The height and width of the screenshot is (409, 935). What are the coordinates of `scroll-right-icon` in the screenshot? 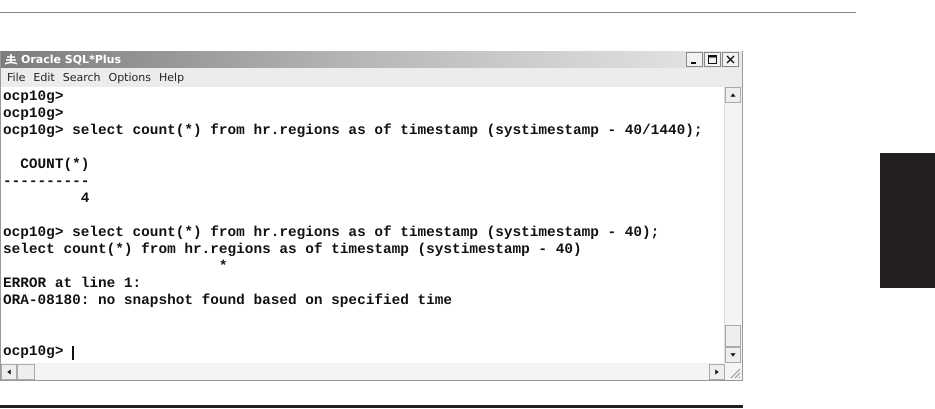 It's located at (717, 372).